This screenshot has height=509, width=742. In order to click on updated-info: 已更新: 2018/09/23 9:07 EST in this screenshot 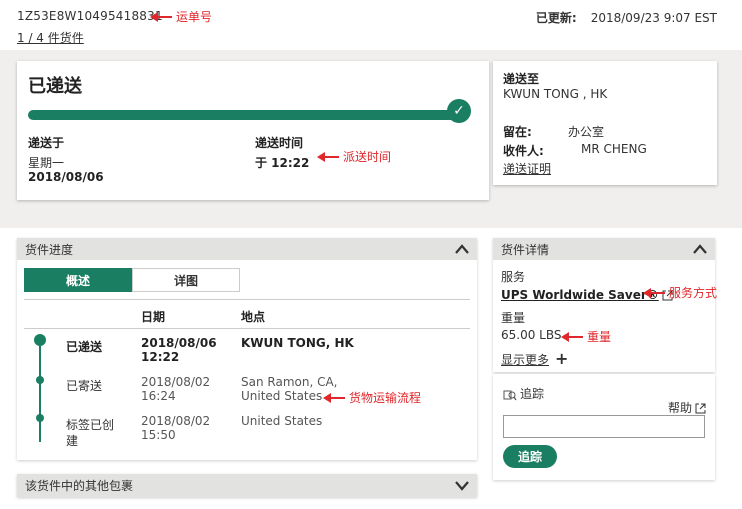, I will do `click(626, 17)`.